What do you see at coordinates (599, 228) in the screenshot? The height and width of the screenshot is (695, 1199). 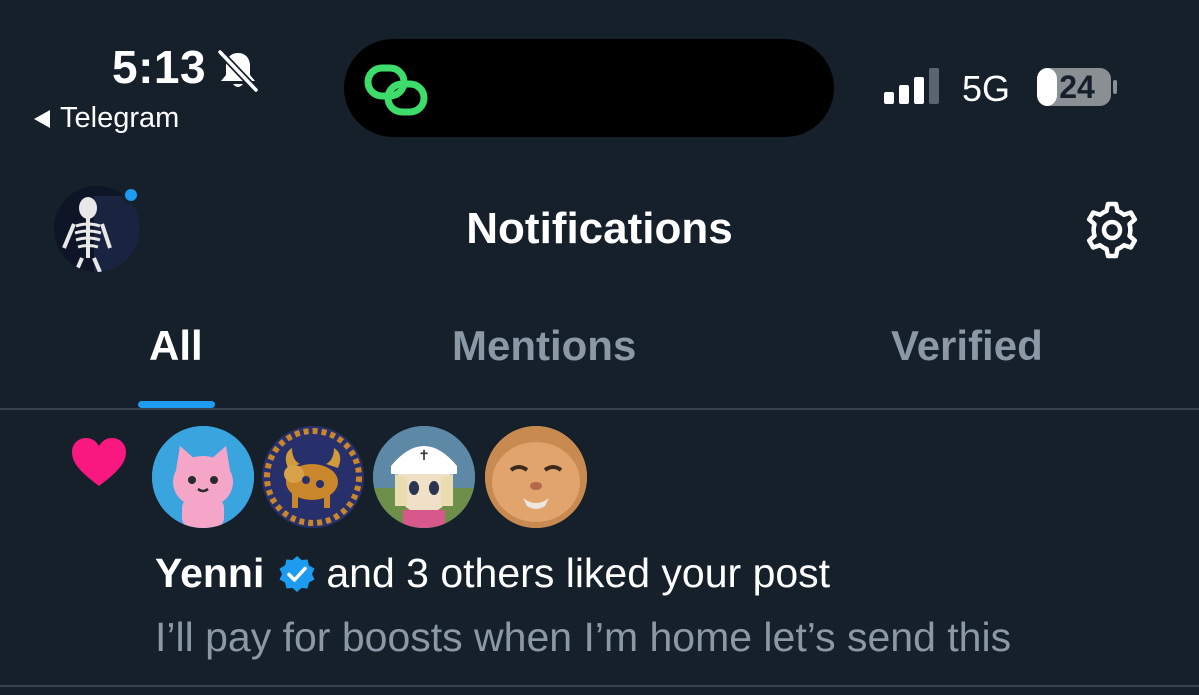 I see `page-title: Notifications` at bounding box center [599, 228].